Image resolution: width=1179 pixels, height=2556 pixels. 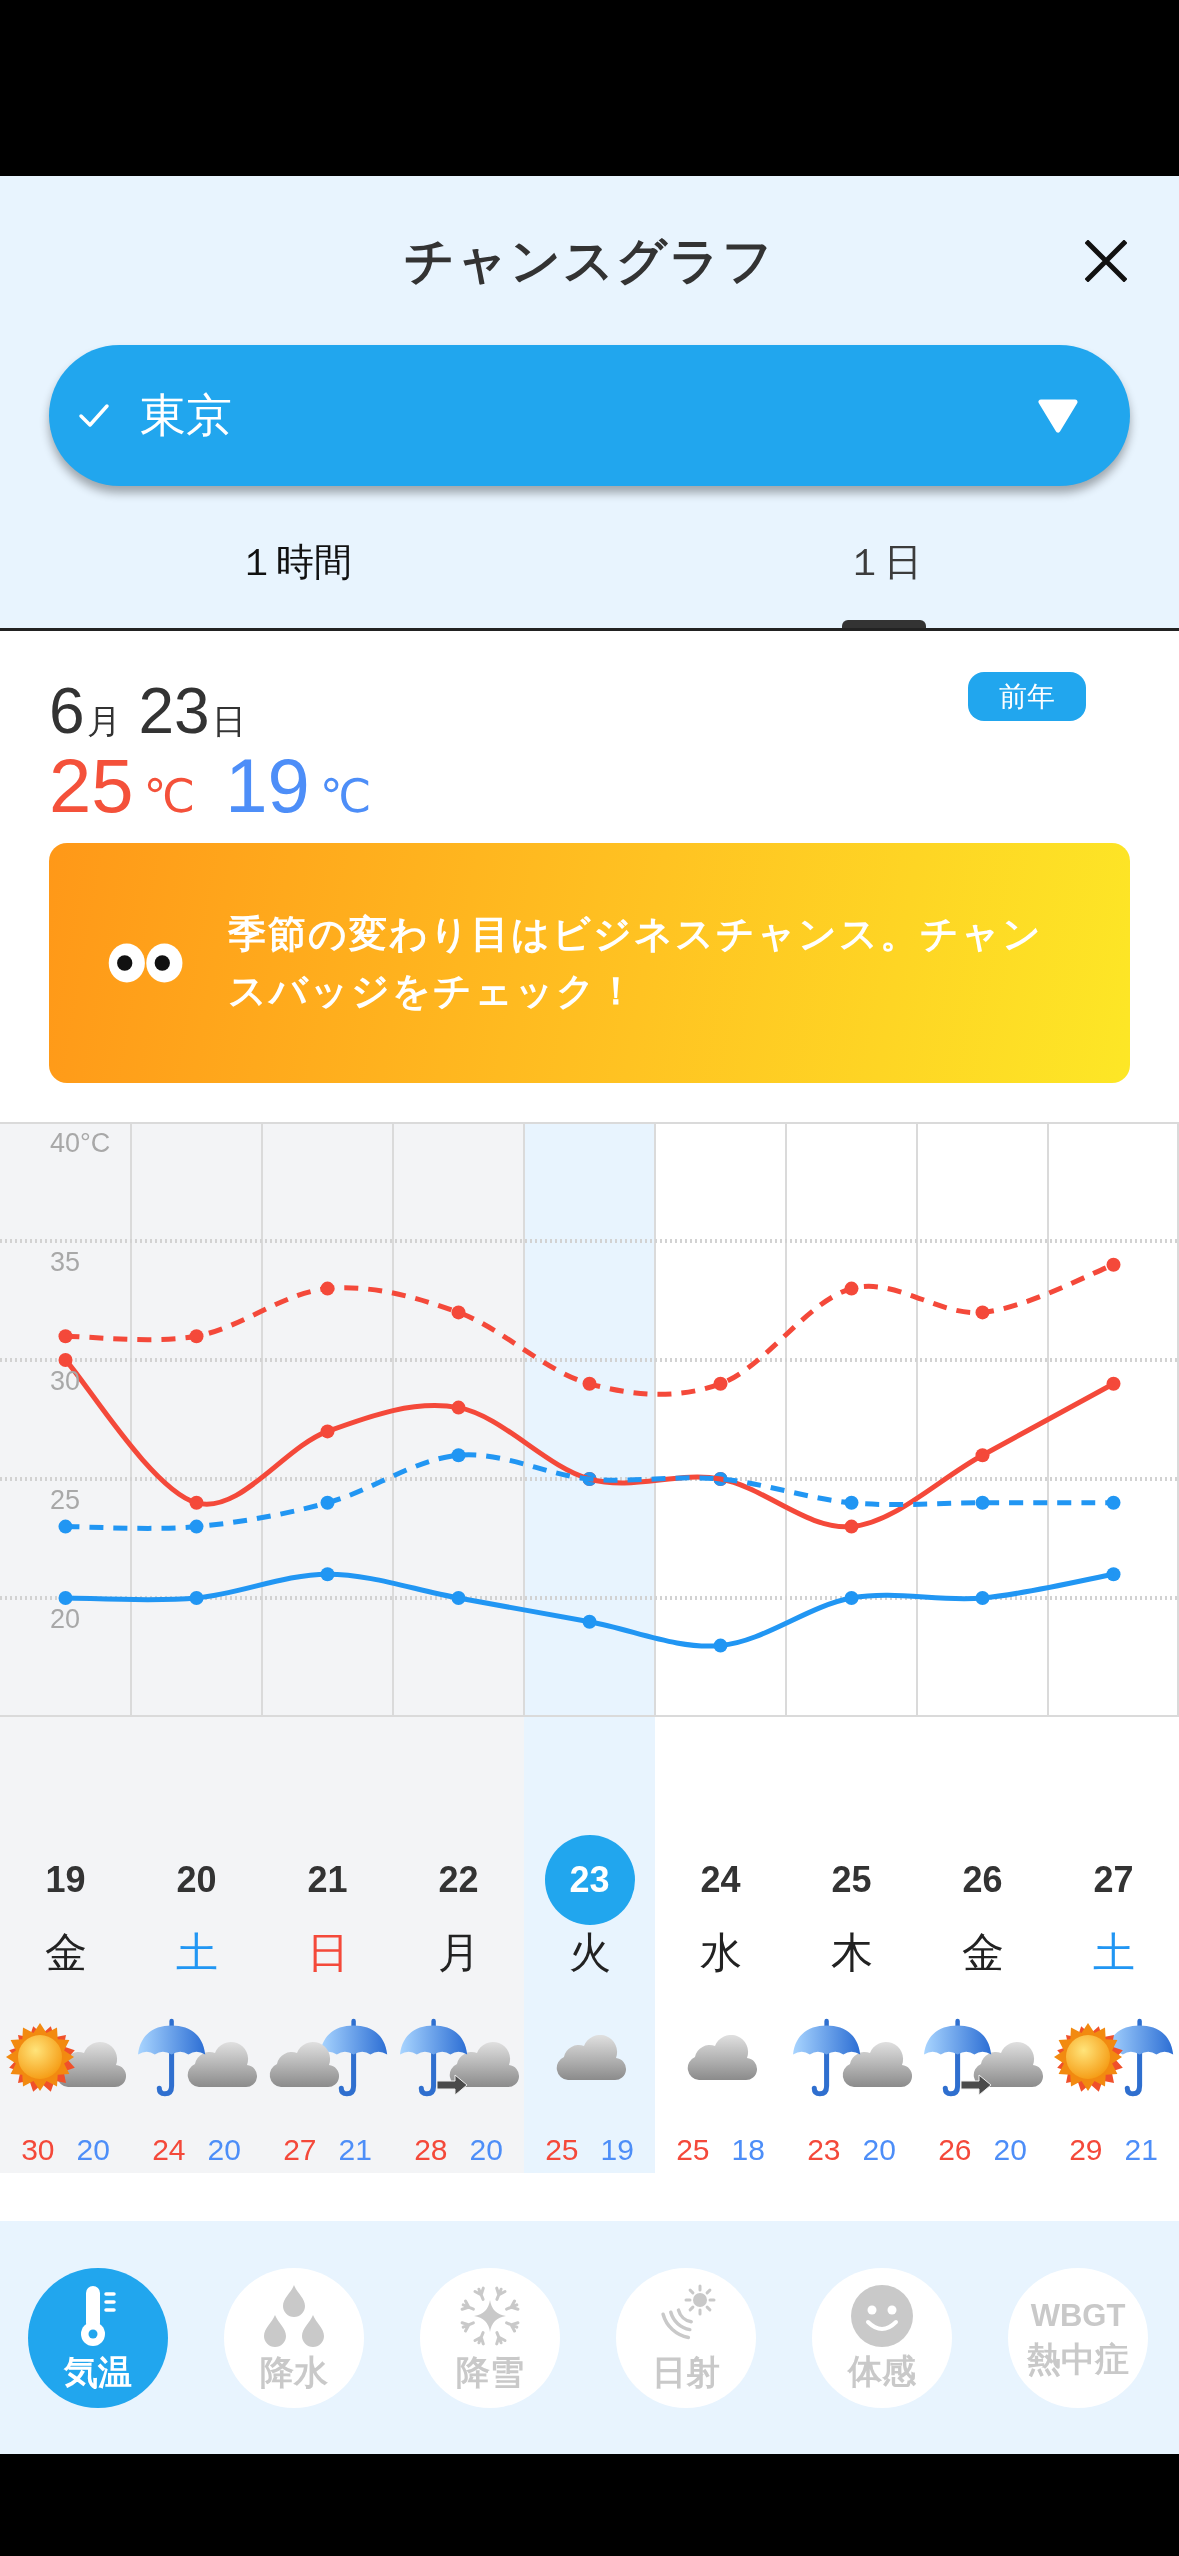 What do you see at coordinates (38, 2150) in the screenshot?
I see `high-temperature: 30` at bounding box center [38, 2150].